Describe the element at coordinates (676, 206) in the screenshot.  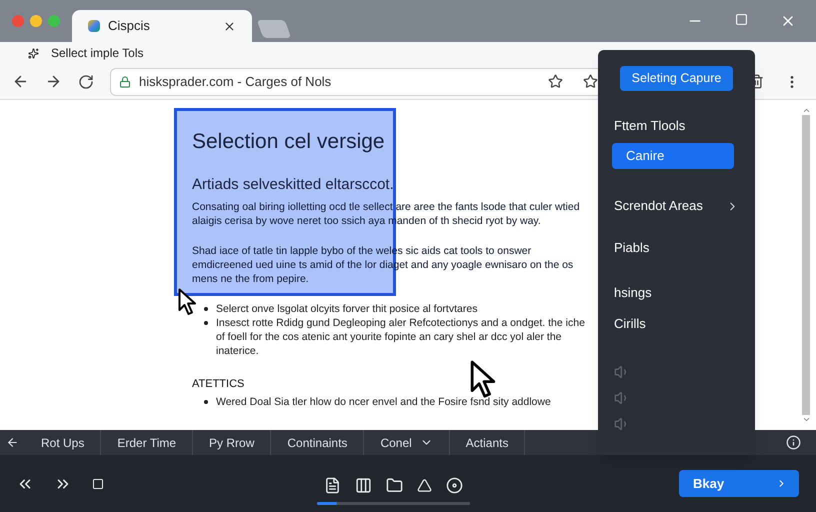
I see `menu-item: Screndot Areas` at that location.